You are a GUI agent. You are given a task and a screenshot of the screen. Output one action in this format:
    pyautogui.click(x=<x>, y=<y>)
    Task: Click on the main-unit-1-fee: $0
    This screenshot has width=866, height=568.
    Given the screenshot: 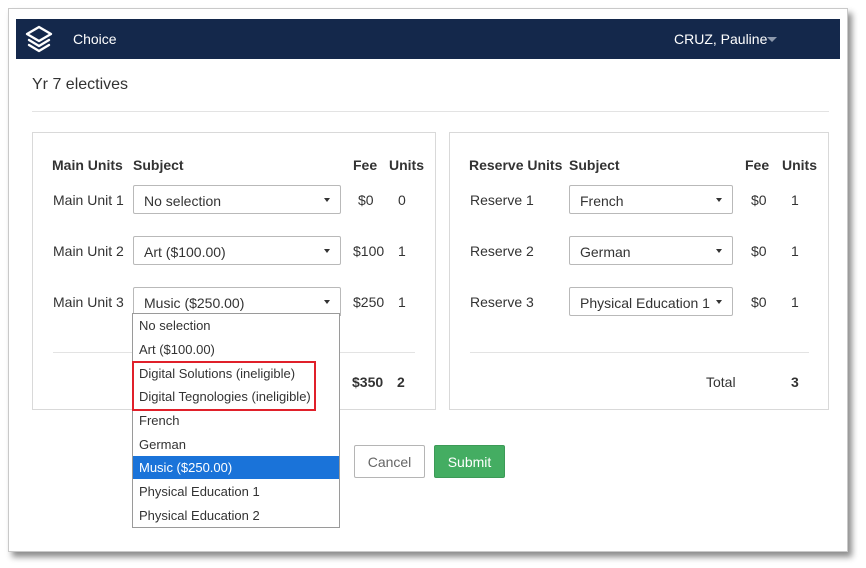 What is the action you would take?
    pyautogui.click(x=366, y=200)
    